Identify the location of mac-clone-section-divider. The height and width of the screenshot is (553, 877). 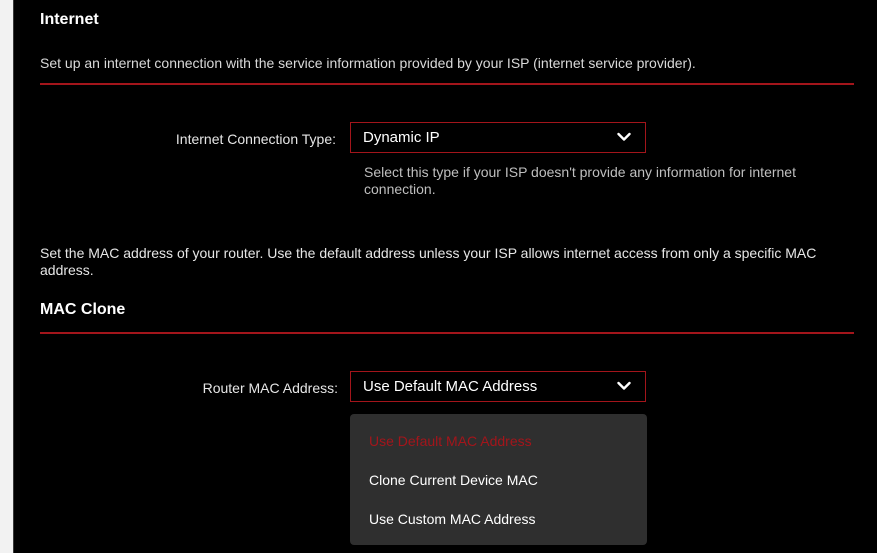
(447, 333).